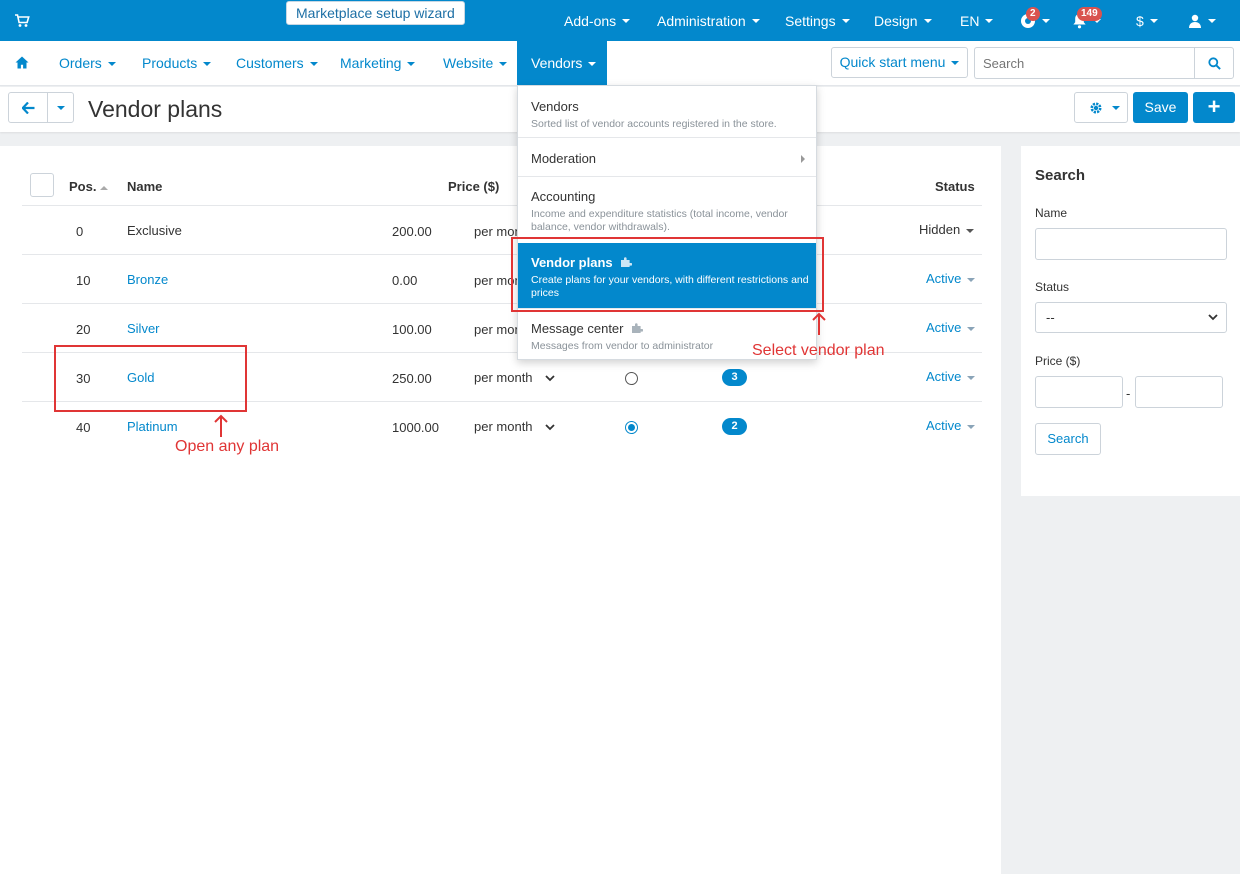  Describe the element at coordinates (22, 21) in the screenshot. I see `cart-icon` at that location.